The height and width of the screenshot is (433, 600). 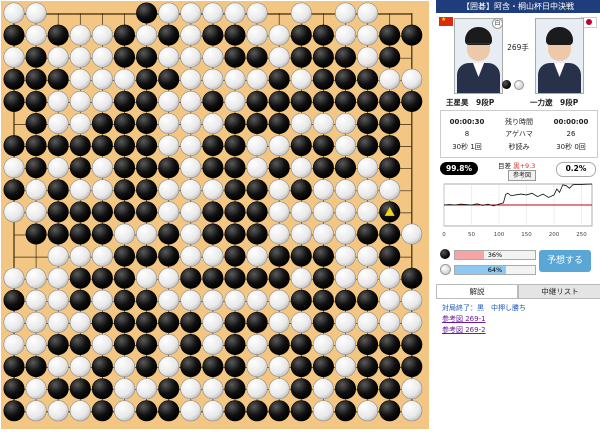 I want to click on white-byoyomi: 30秒 0回, so click(x=571, y=147).